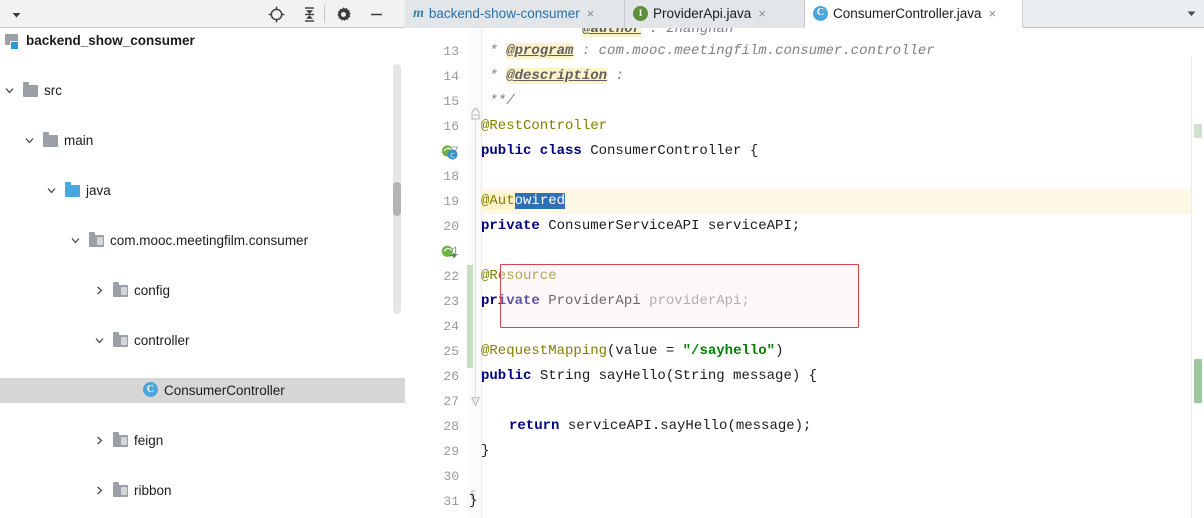 This screenshot has width=1204, height=518. Describe the element at coordinates (451, 201) in the screenshot. I see `line-number: 19` at that location.